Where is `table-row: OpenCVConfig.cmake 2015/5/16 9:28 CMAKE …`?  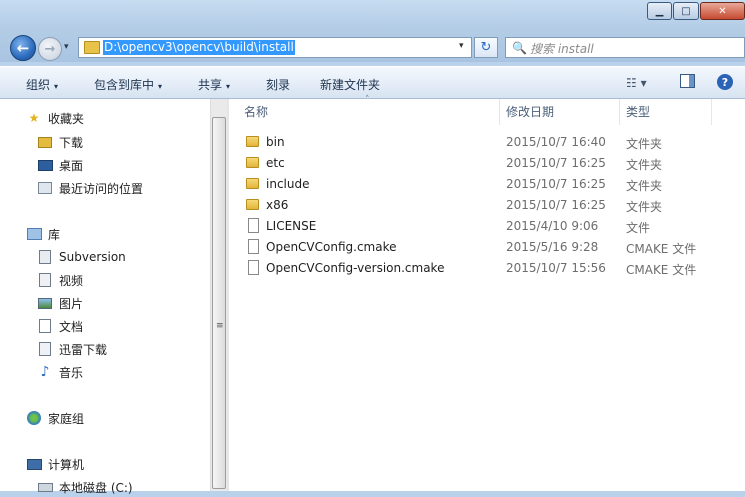 table-row: OpenCVConfig.cmake 2015/5/16 9:28 CMAKE … is located at coordinates (487, 247).